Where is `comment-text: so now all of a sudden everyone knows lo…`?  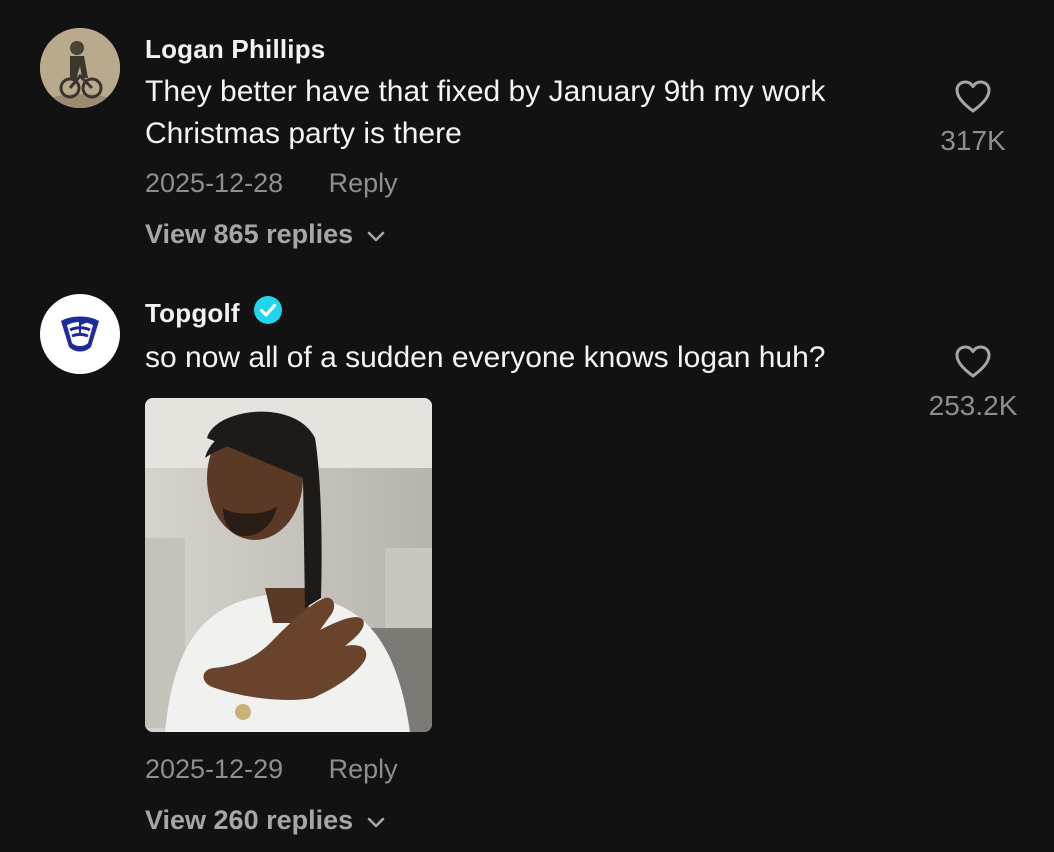
comment-text: so now all of a sudden everyone knows lo… is located at coordinates (485, 357).